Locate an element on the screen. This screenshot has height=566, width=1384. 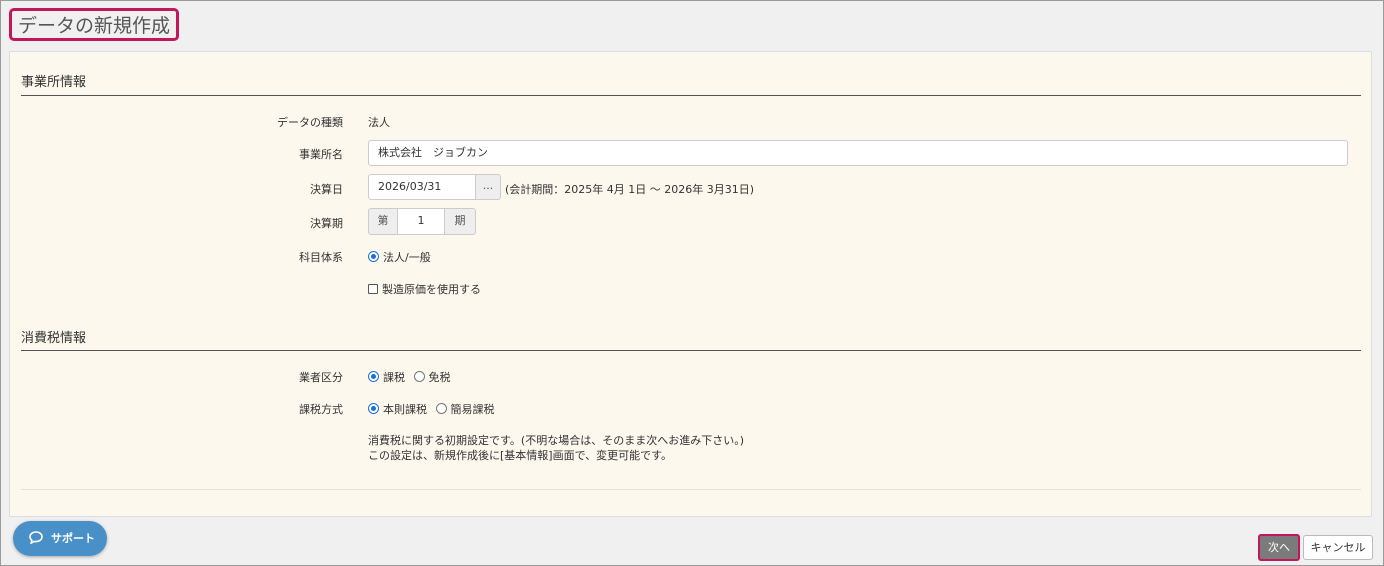
manufacturing-cost-label: 製造原価を使用する is located at coordinates (431, 289).